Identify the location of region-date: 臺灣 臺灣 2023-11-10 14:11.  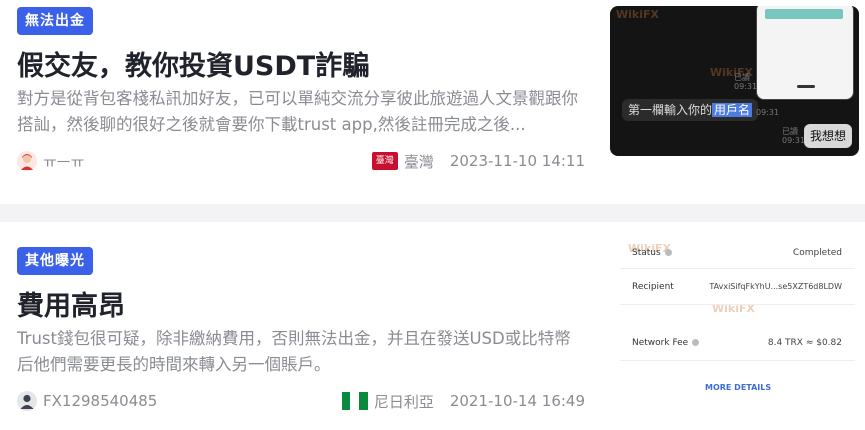
(478, 161).